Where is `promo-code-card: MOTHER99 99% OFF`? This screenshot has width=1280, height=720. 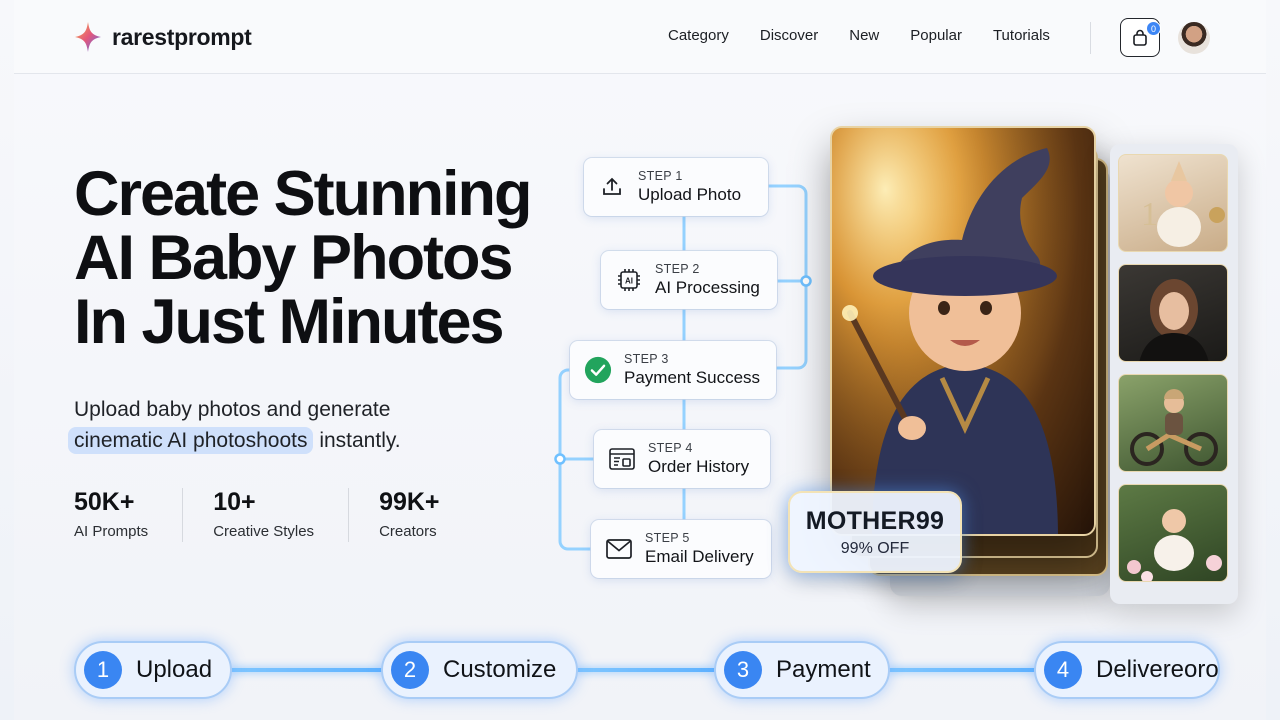 promo-code-card: MOTHER99 99% OFF is located at coordinates (875, 532).